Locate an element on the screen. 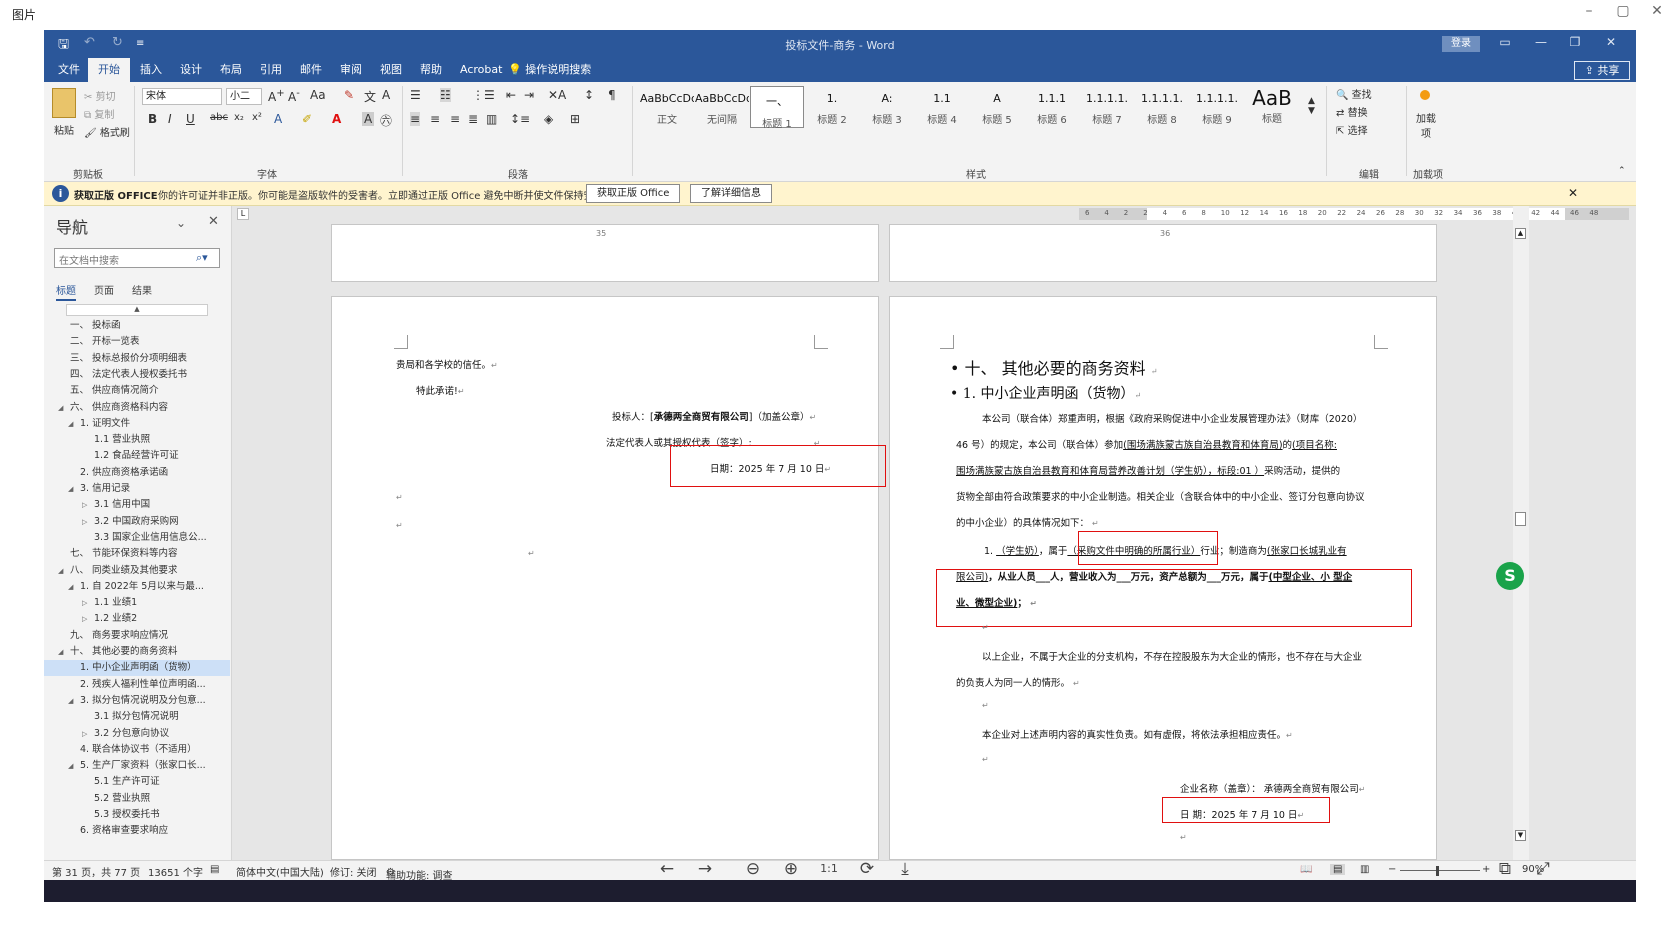 The image size is (1676, 944). customize-qat-icon: ≡ is located at coordinates (140, 43).